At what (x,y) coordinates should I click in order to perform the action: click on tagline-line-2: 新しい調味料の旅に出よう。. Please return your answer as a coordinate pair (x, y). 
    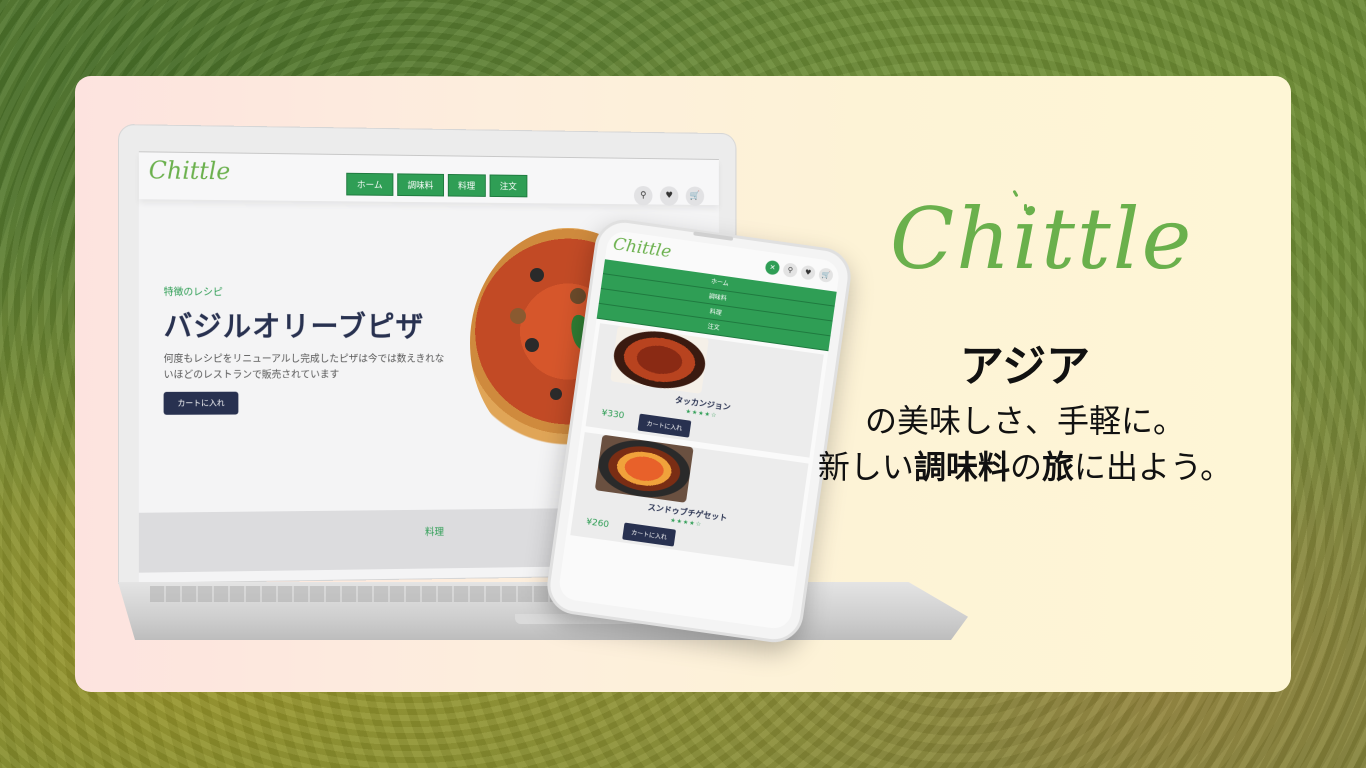
    Looking at the image, I should click on (1025, 467).